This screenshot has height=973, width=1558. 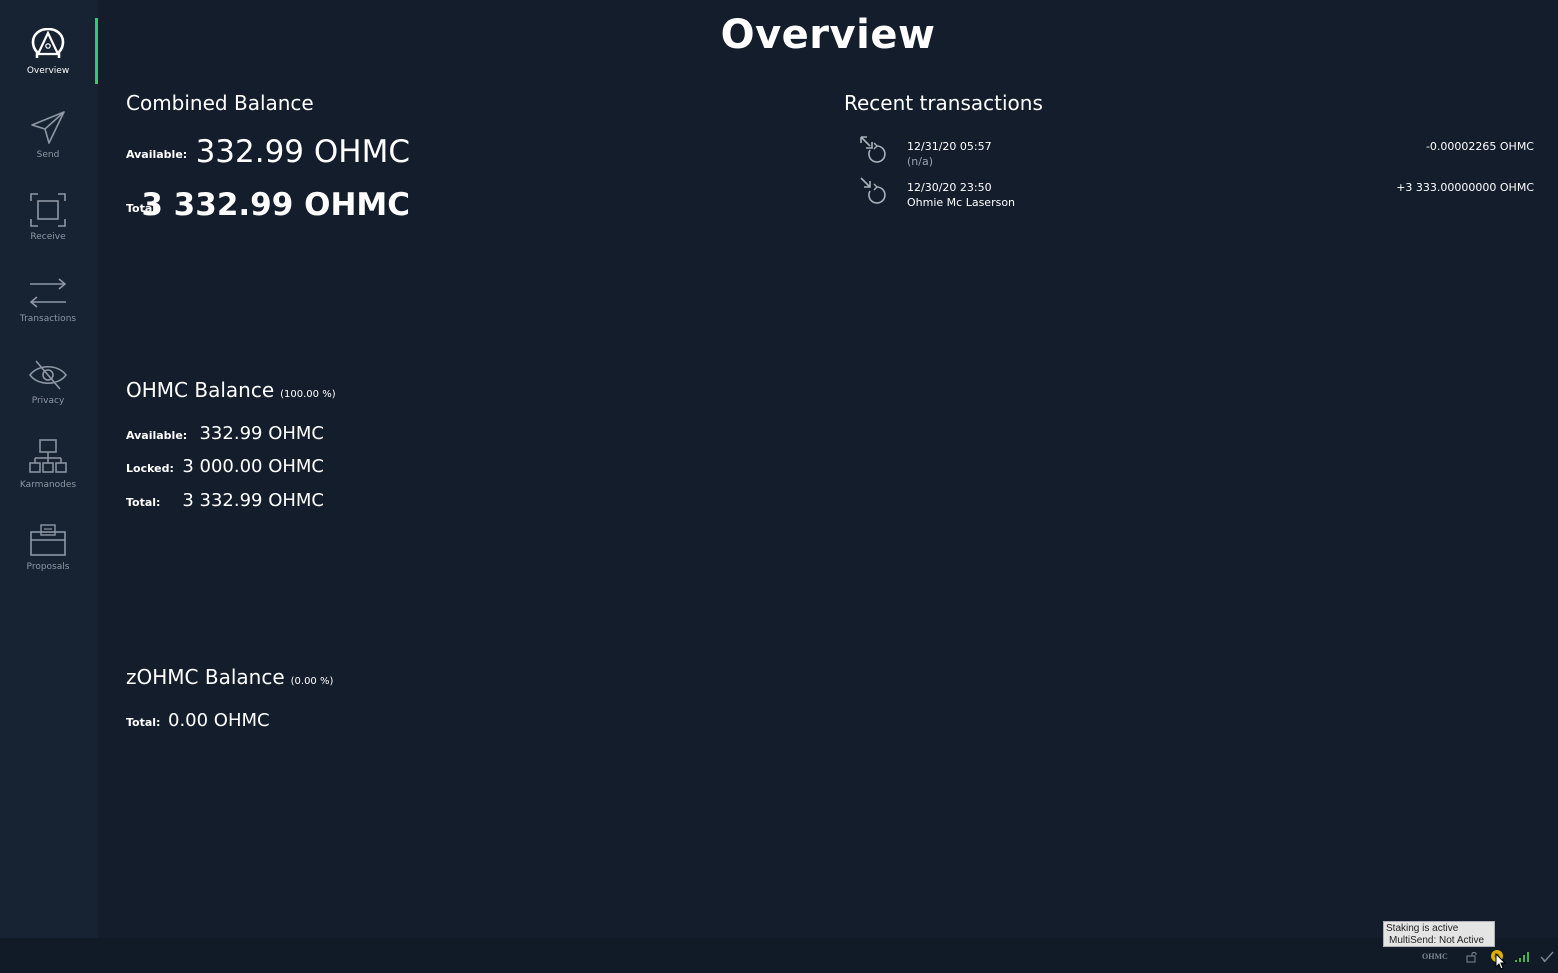 I want to click on sidebar-item-privacy: Privacy, so click(x=48, y=396).